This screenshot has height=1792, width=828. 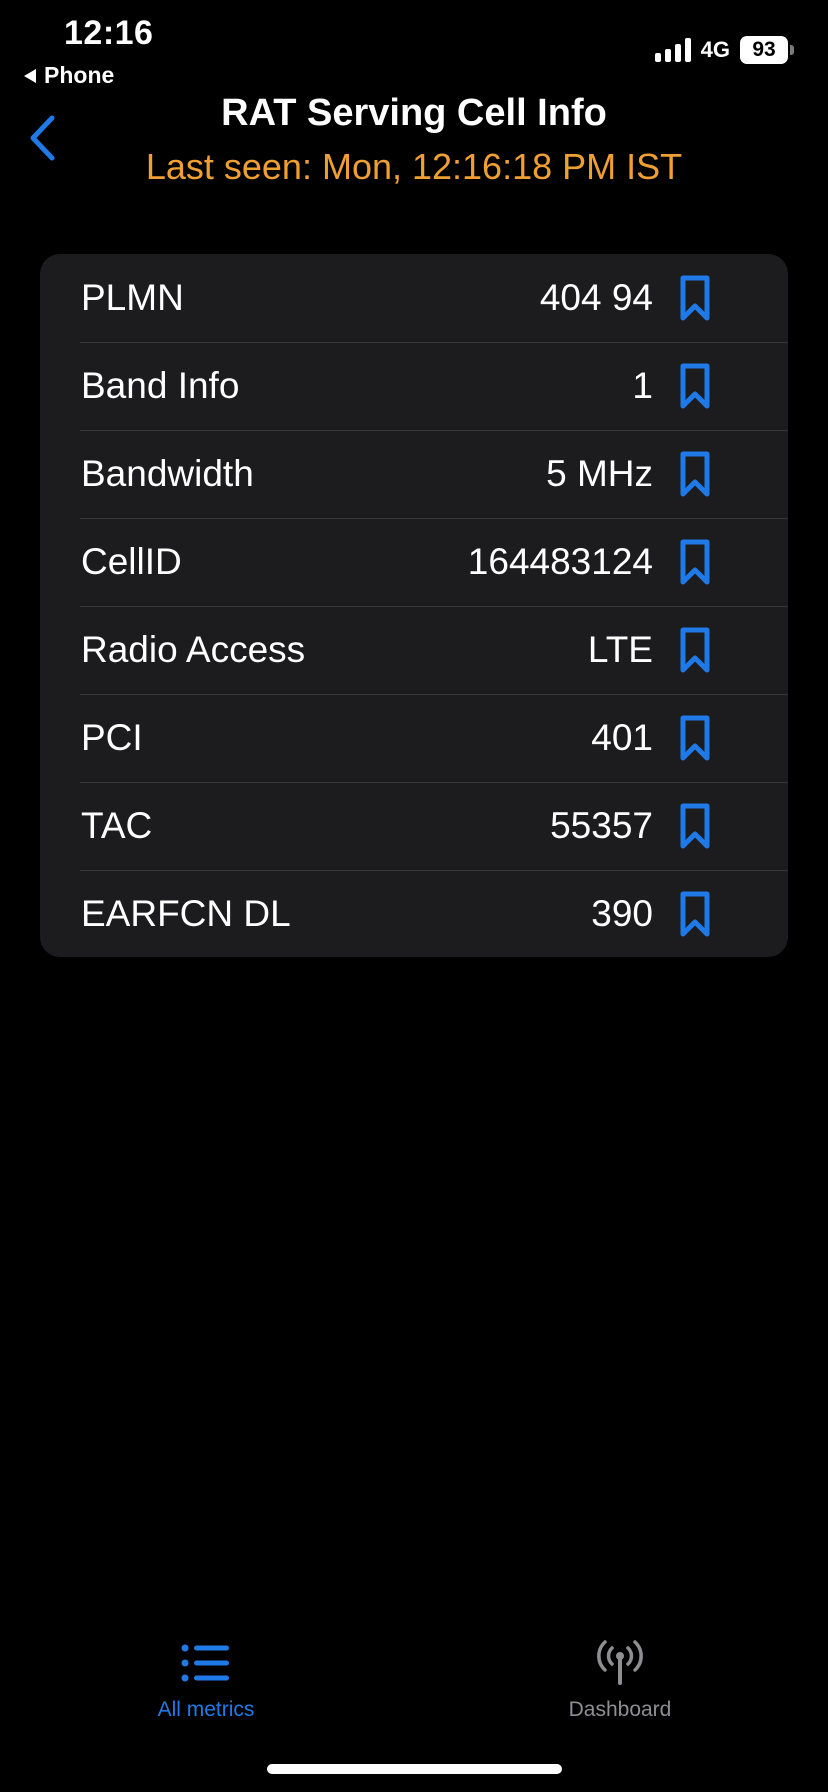 I want to click on info-row-plmn: PLMN 404 94, so click(x=414, y=298).